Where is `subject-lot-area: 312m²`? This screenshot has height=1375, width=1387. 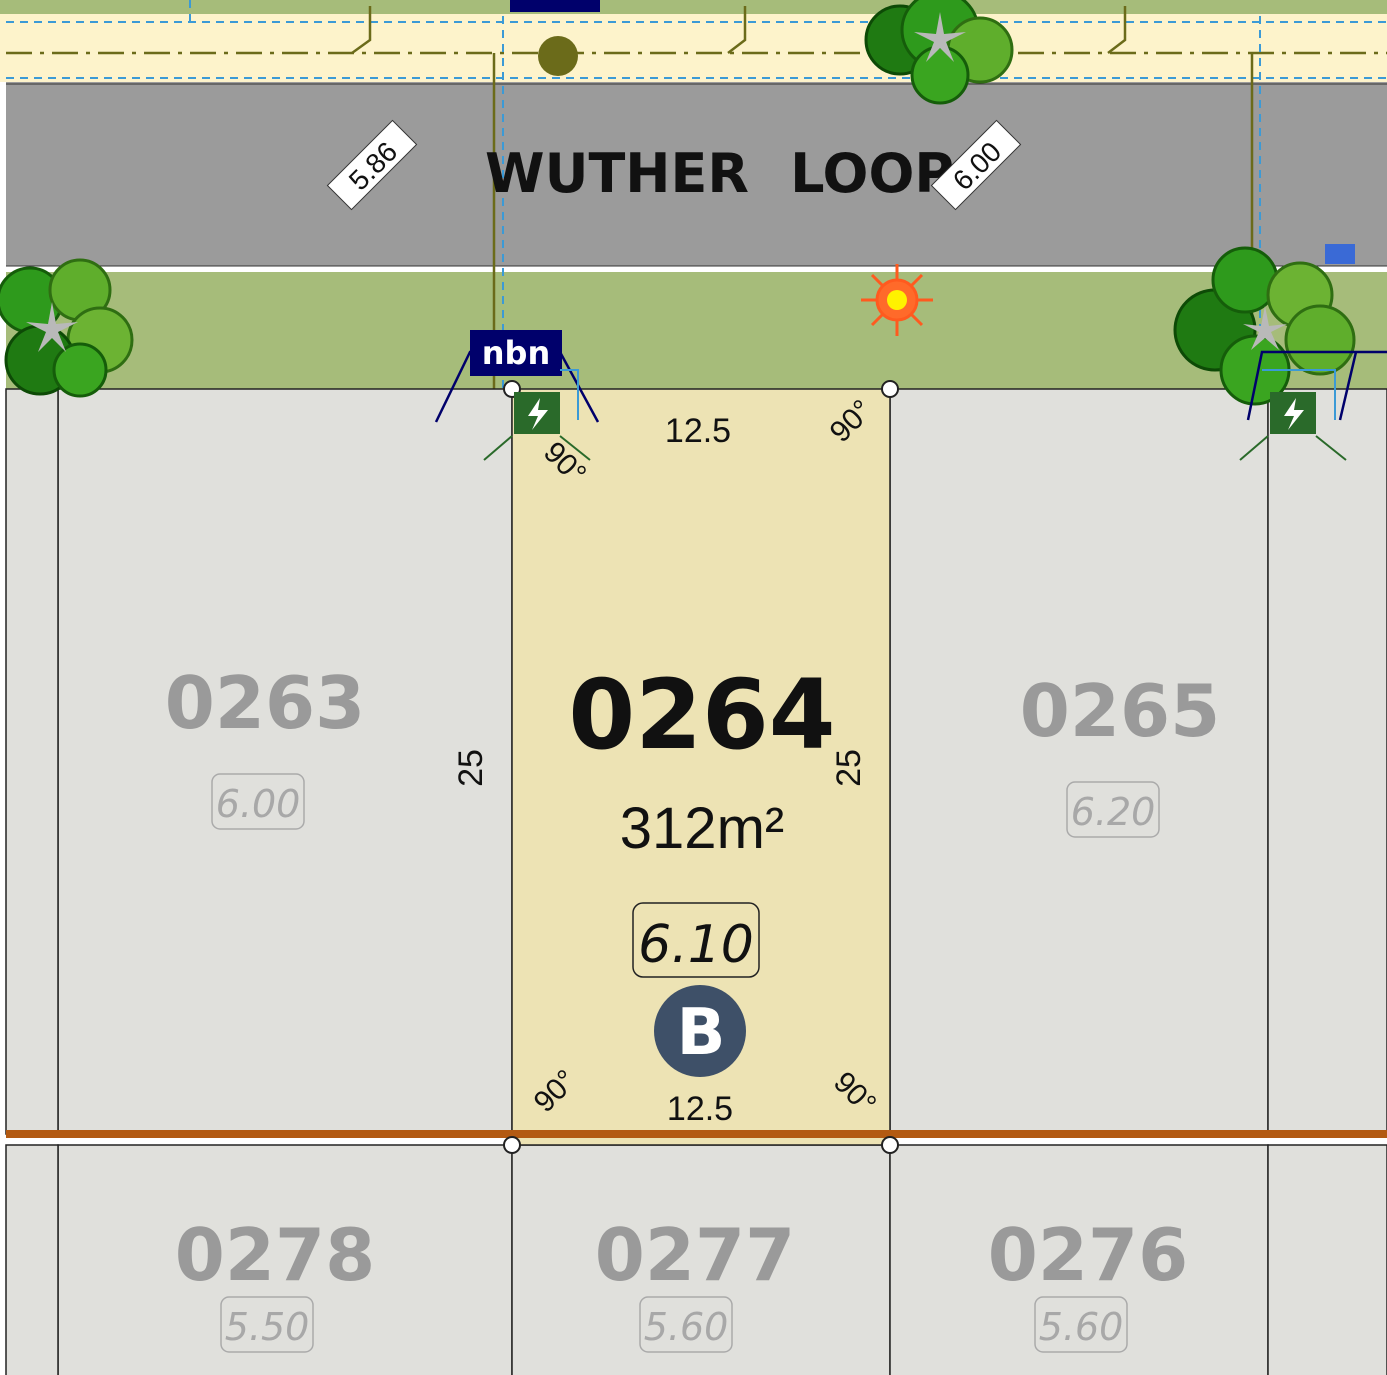 subject-lot-area: 312m² is located at coordinates (702, 828).